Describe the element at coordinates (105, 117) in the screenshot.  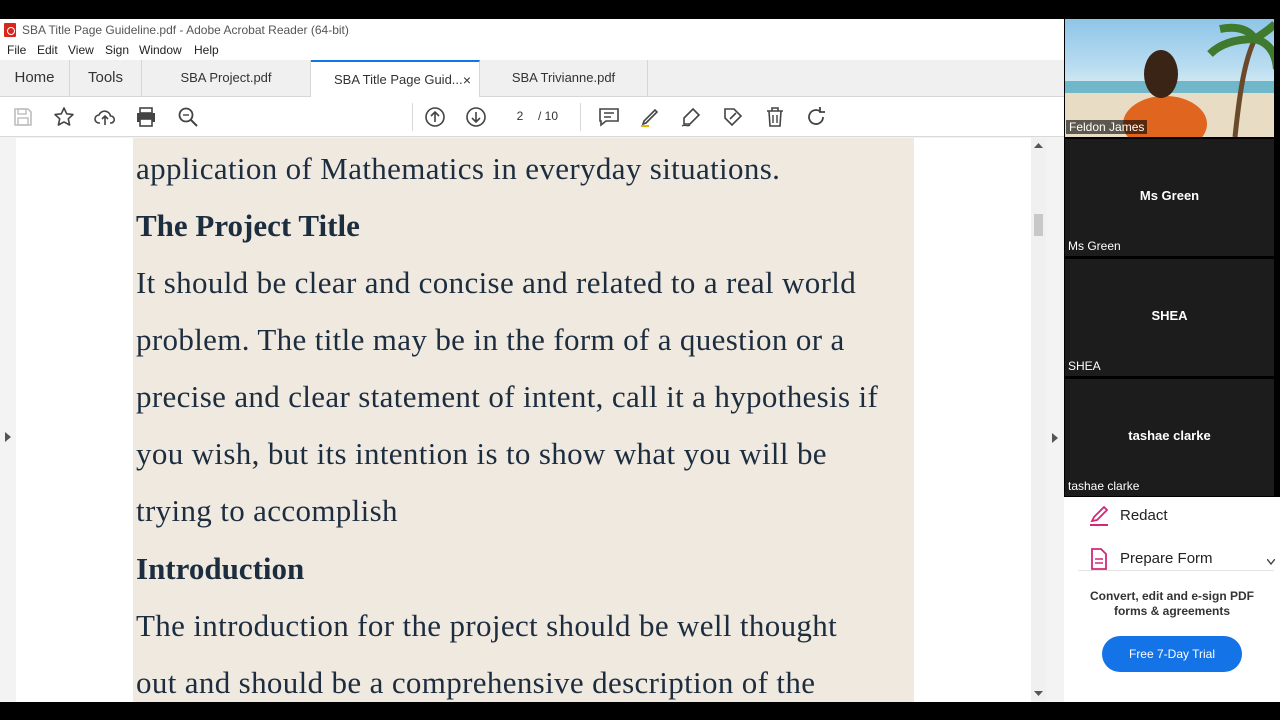
I see `upload-cloud-icon` at that location.